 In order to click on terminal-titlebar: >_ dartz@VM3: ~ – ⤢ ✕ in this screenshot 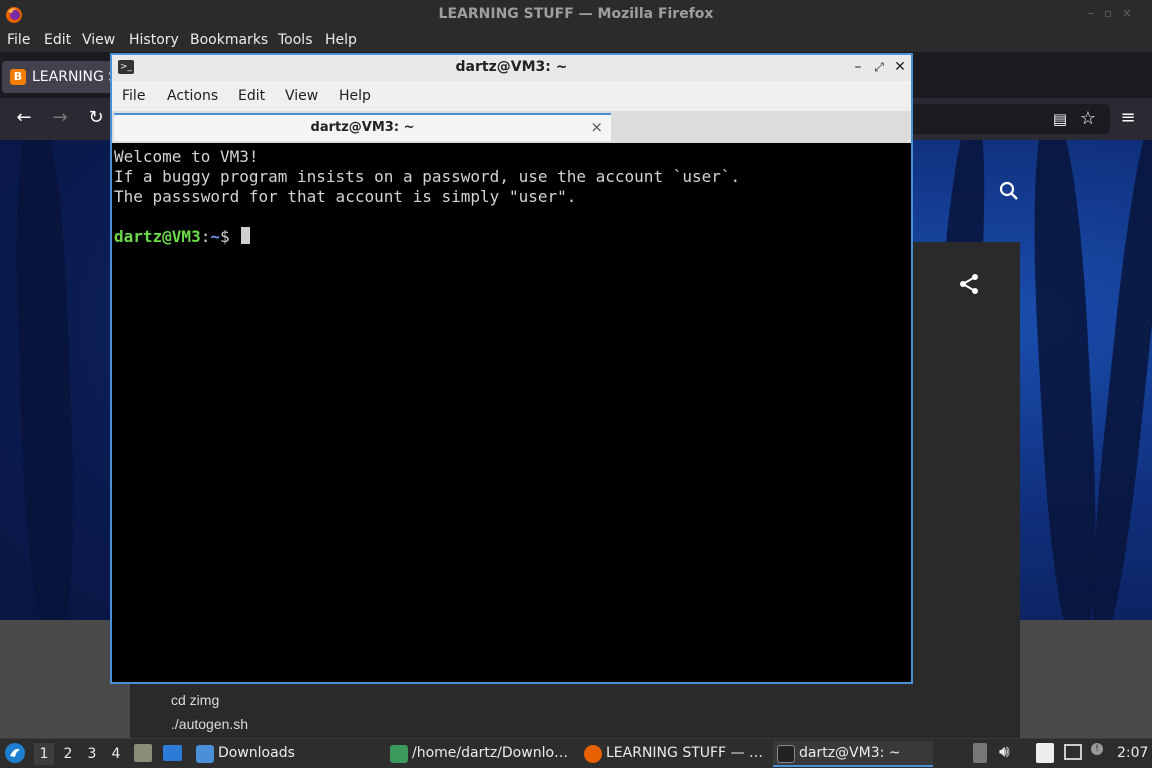, I will do `click(511, 68)`.